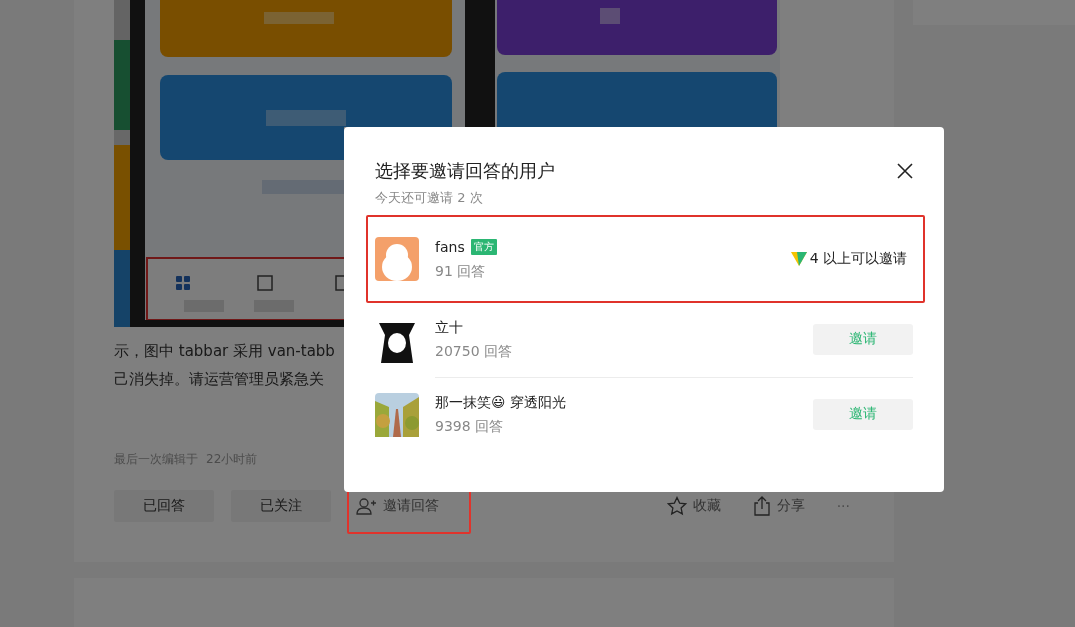  I want to click on action-button: 已关注, so click(281, 506).